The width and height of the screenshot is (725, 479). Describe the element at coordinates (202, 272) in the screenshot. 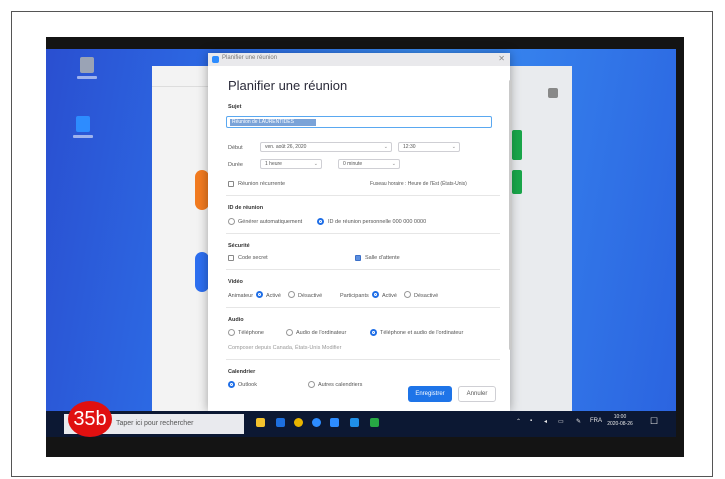

I see `schedule-tile` at that location.